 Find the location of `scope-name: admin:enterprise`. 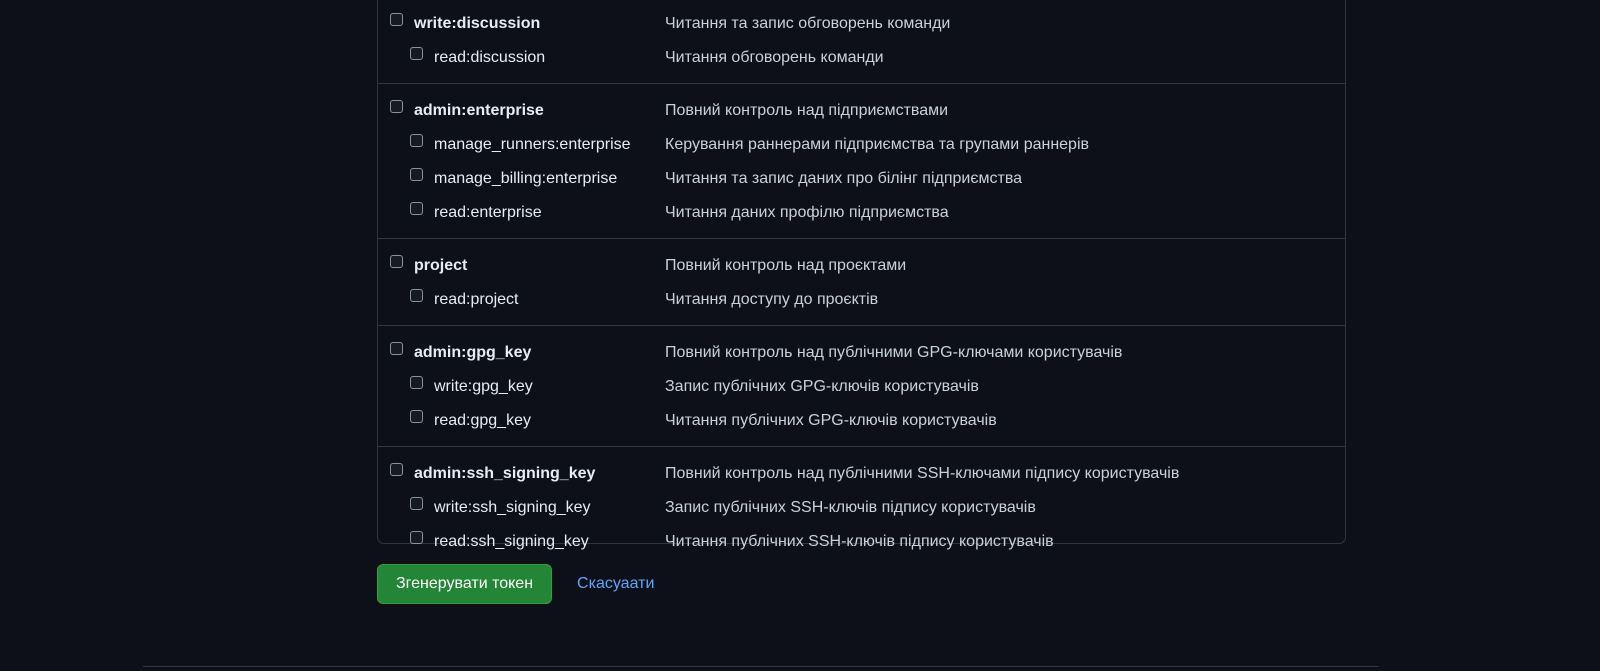

scope-name: admin:enterprise is located at coordinates (479, 110).